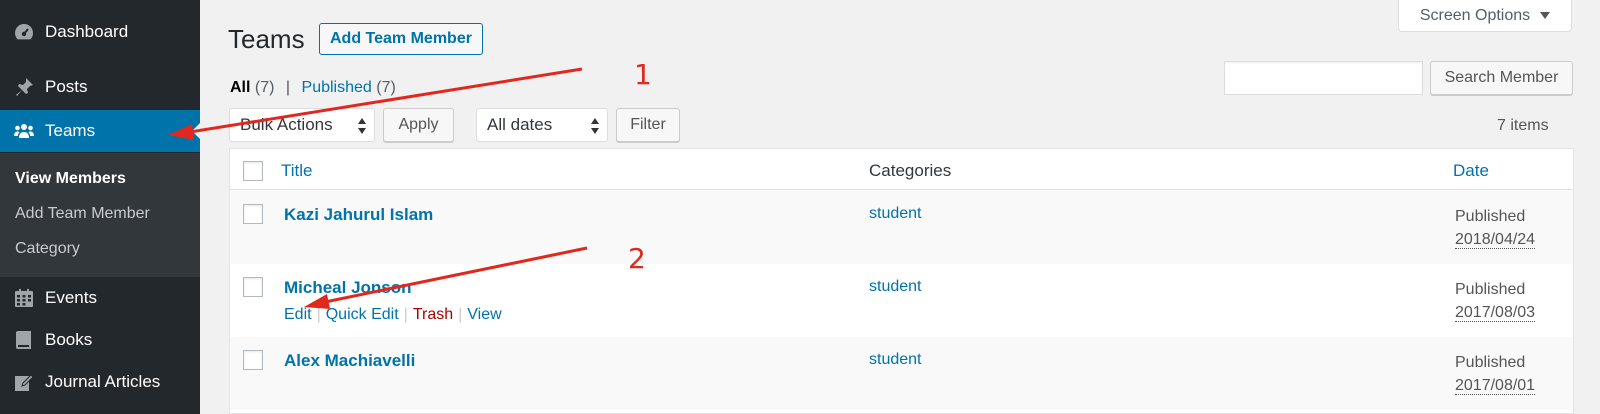 The image size is (1600, 414). I want to click on column-title: Title, so click(297, 171).